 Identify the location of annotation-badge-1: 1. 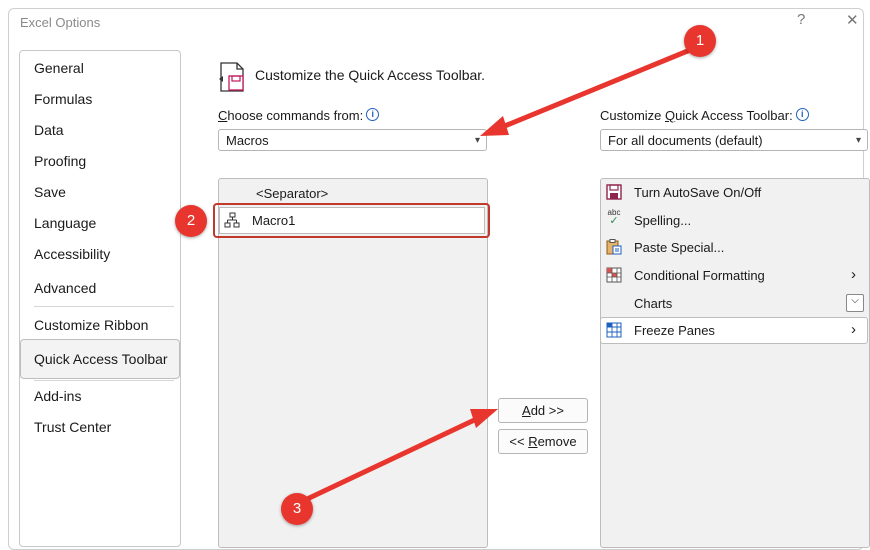
(700, 41).